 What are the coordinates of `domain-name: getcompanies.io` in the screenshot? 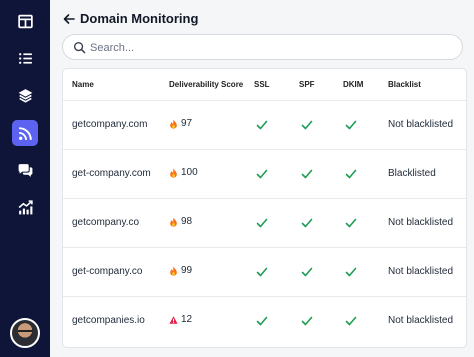 It's located at (108, 320).